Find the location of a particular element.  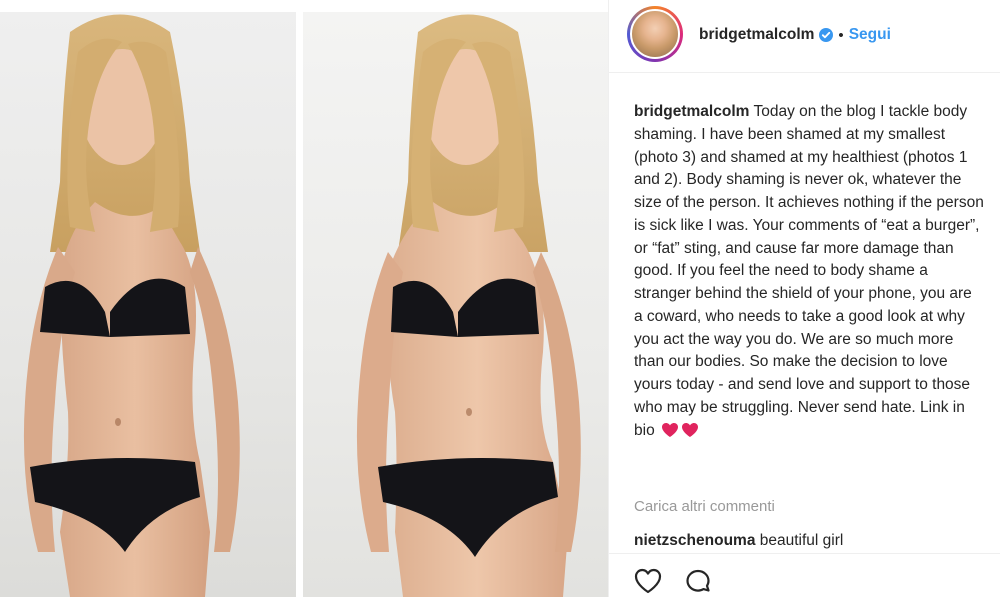

comment-icon is located at coordinates (698, 580).